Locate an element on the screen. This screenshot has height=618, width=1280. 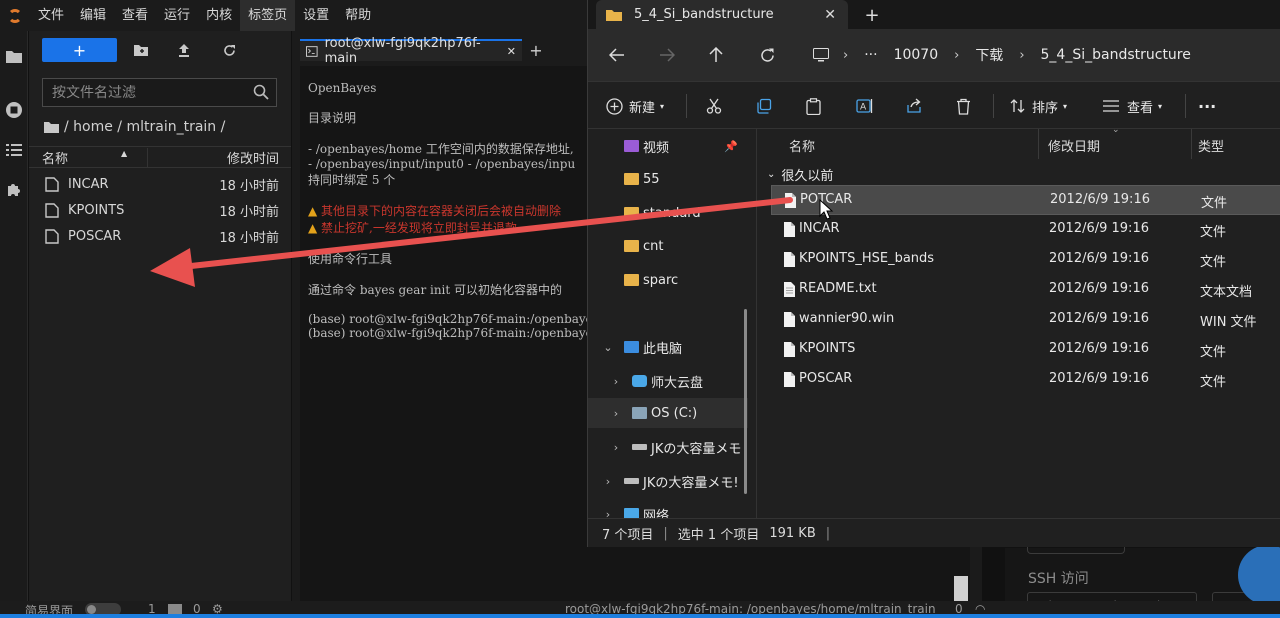
file-row: KPOINTS_HSE_bands 2012/6/9 19:16 文件 is located at coordinates (1025, 260).